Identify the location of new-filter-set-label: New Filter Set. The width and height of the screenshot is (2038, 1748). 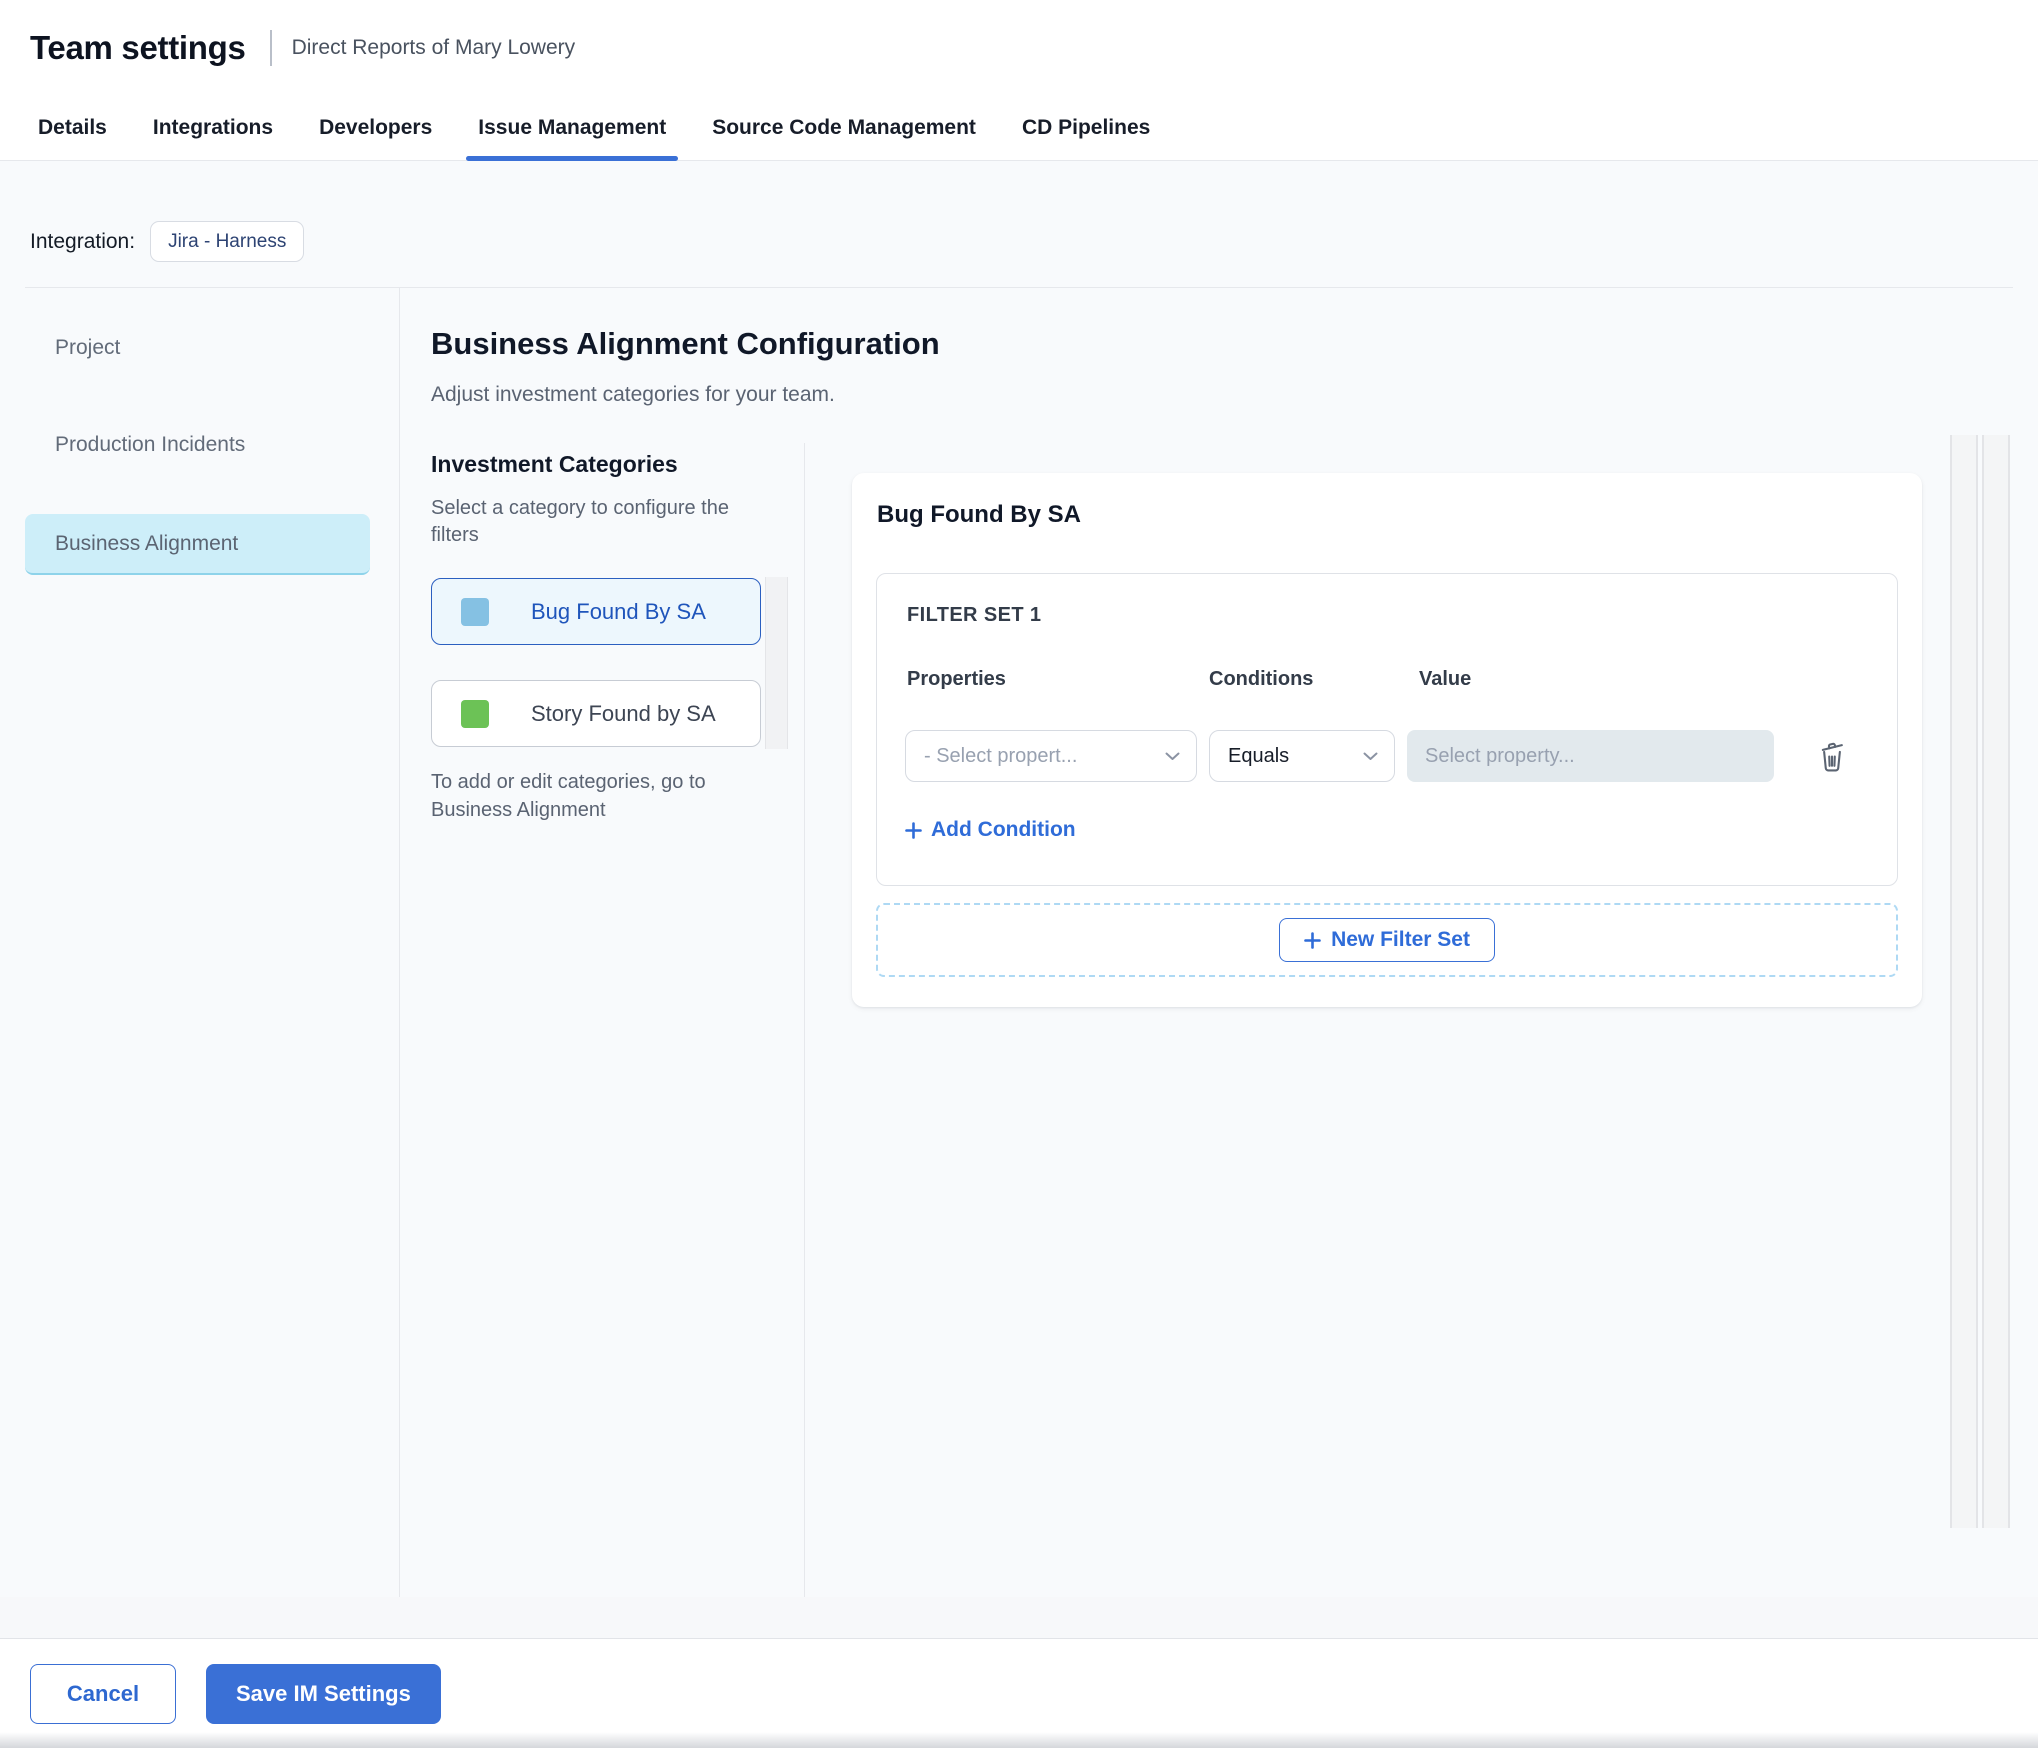
(1400, 939).